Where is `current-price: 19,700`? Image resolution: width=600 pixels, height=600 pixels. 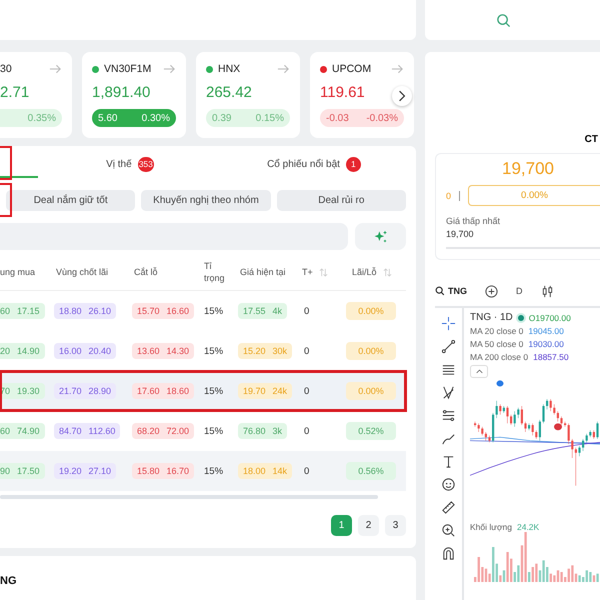
current-price: 19,700 is located at coordinates (528, 169).